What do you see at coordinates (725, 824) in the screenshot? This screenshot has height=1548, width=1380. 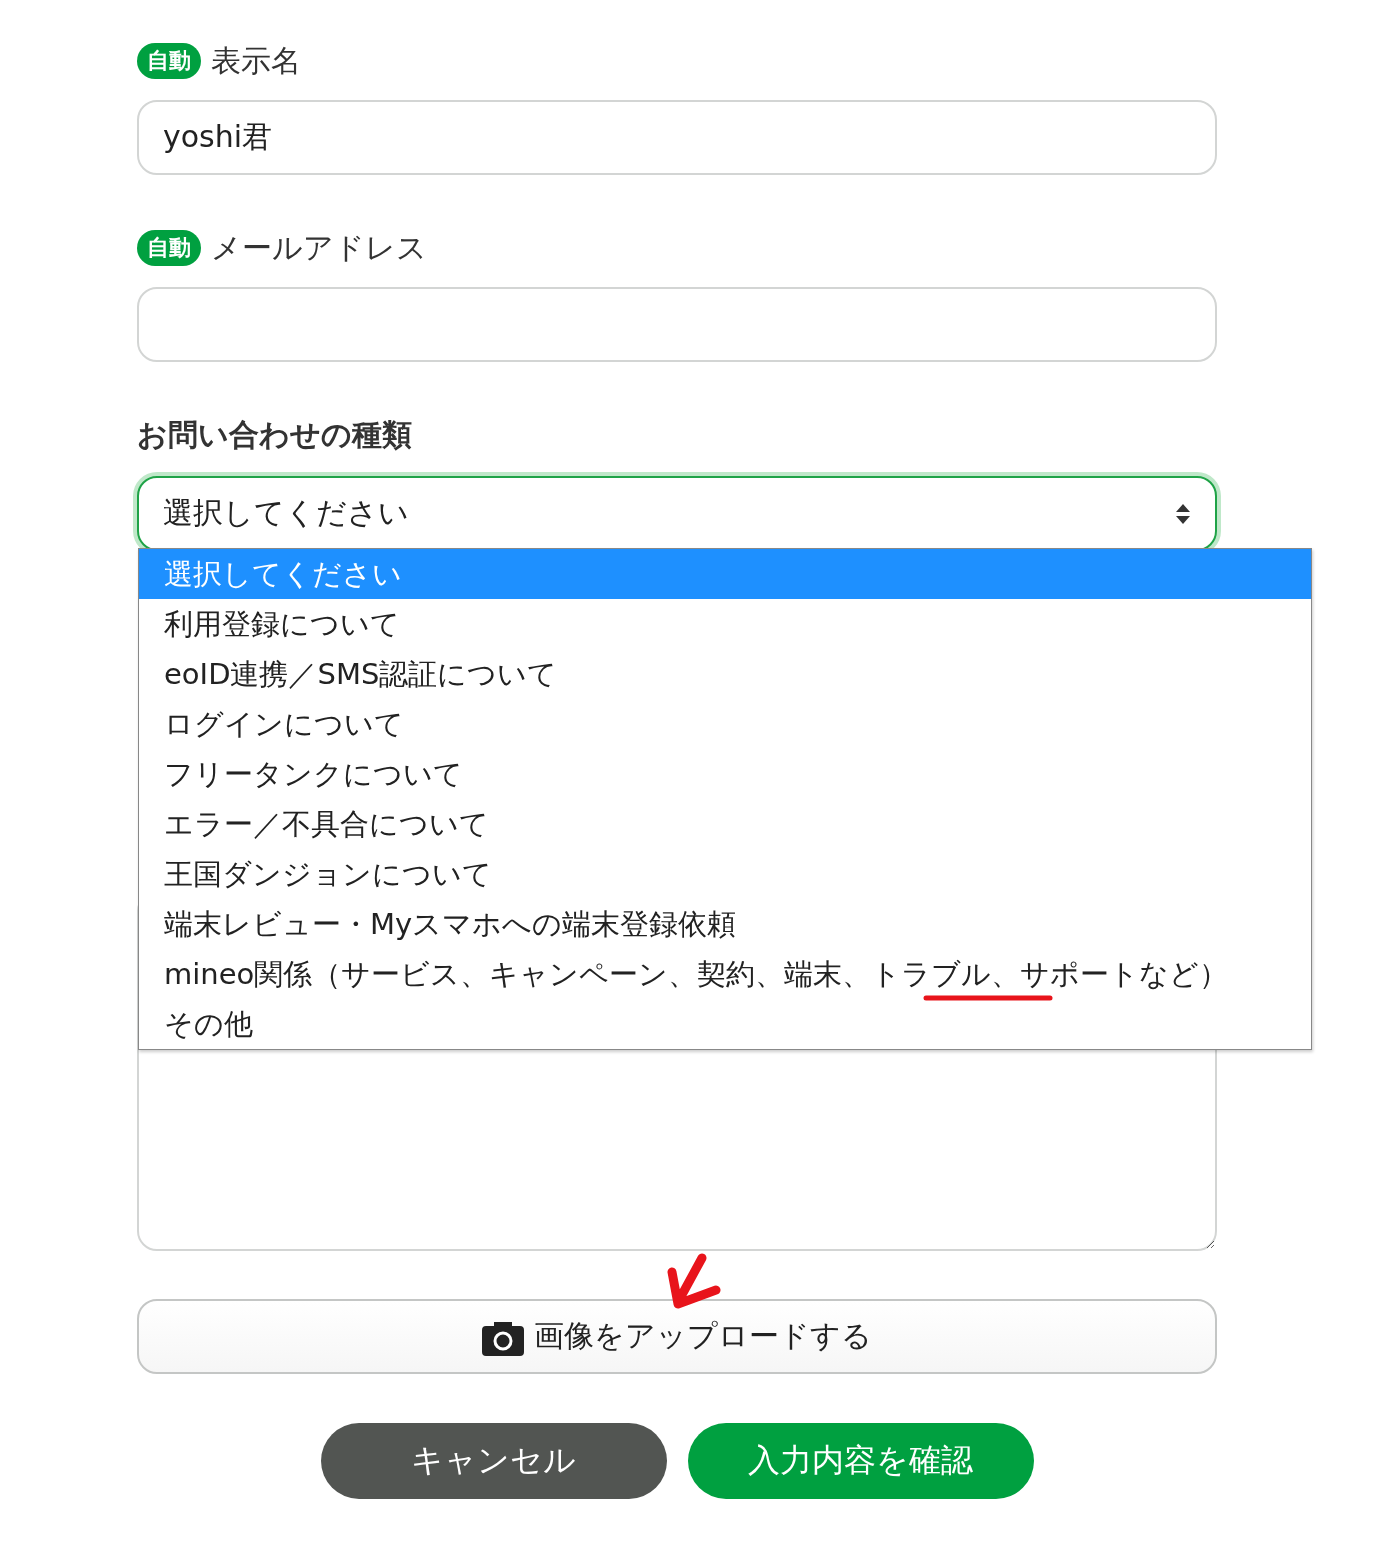 I see `dropdown-option: エラー／不具合について` at bounding box center [725, 824].